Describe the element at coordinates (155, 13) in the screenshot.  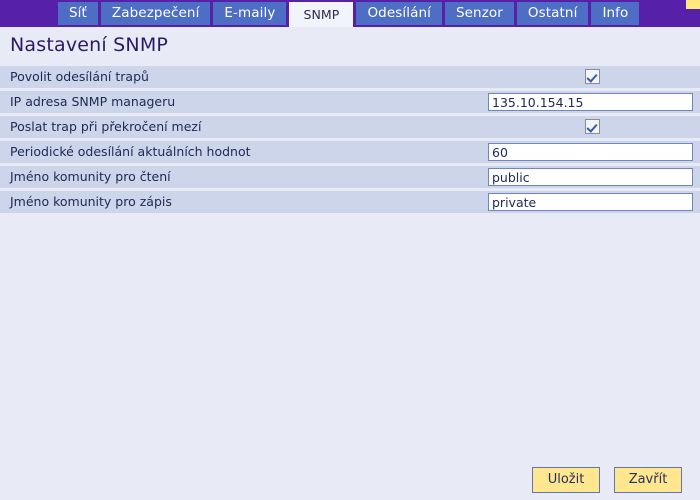
I see `tab-zabezpeceni: Zabezpečení` at that location.